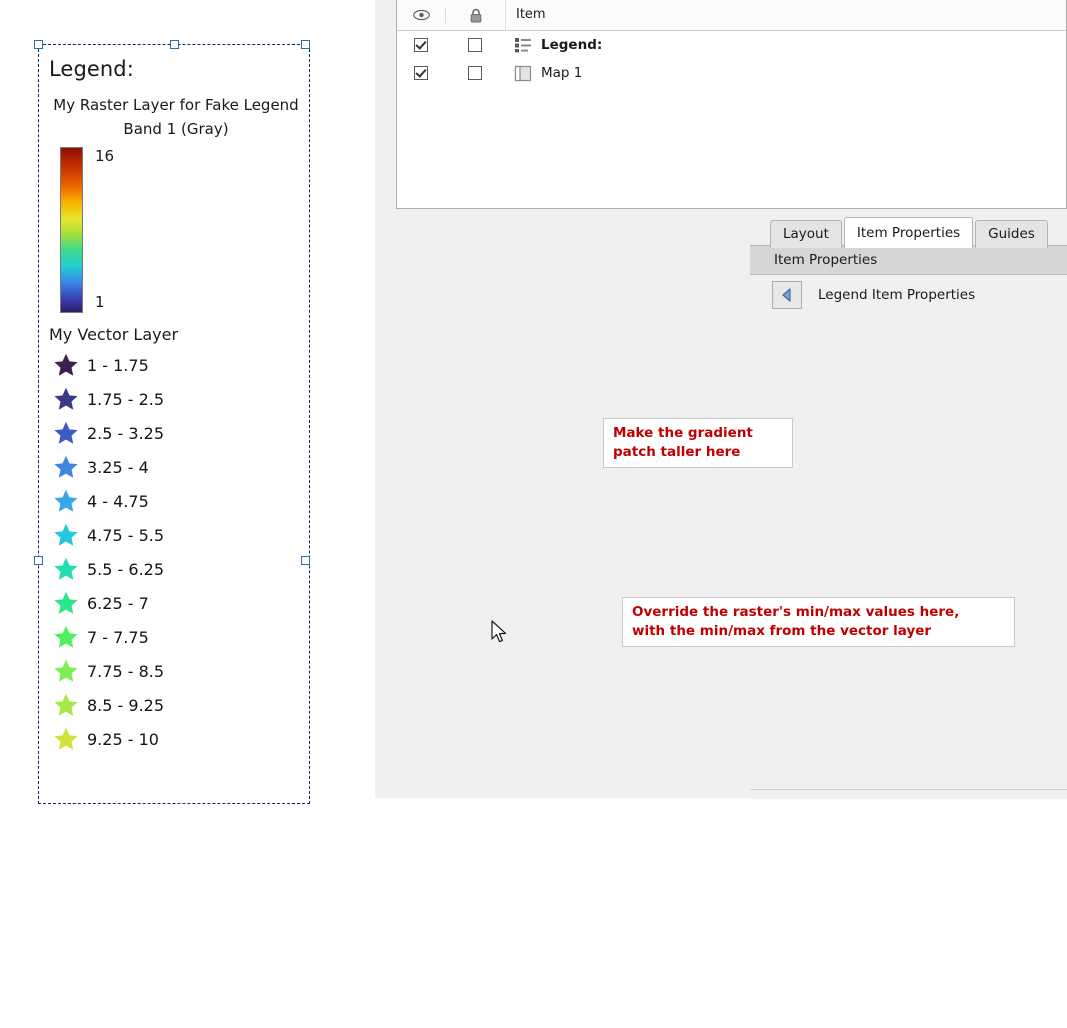 The image size is (1067, 1028). Describe the element at coordinates (178, 399) in the screenshot. I see `legend-class-row: 1.75 - 2.5` at that location.